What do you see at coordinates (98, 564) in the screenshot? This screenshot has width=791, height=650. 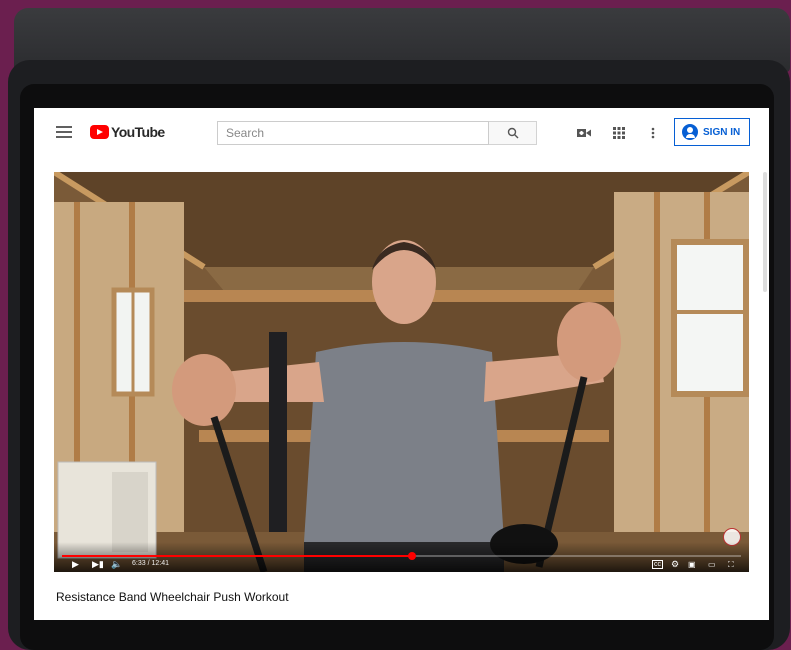 I see `next-icon: ▶▮` at bounding box center [98, 564].